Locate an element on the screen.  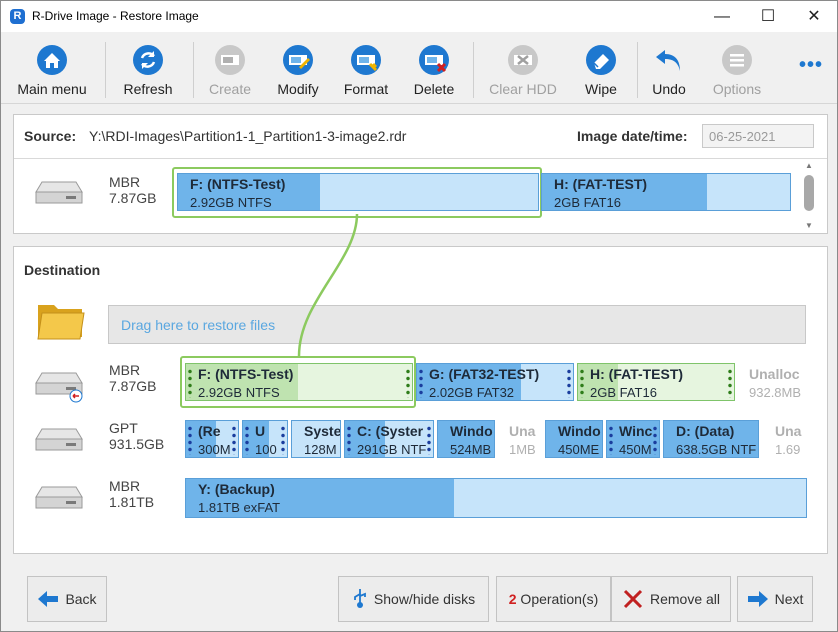
partition-name: U is located at coordinates (260, 431).